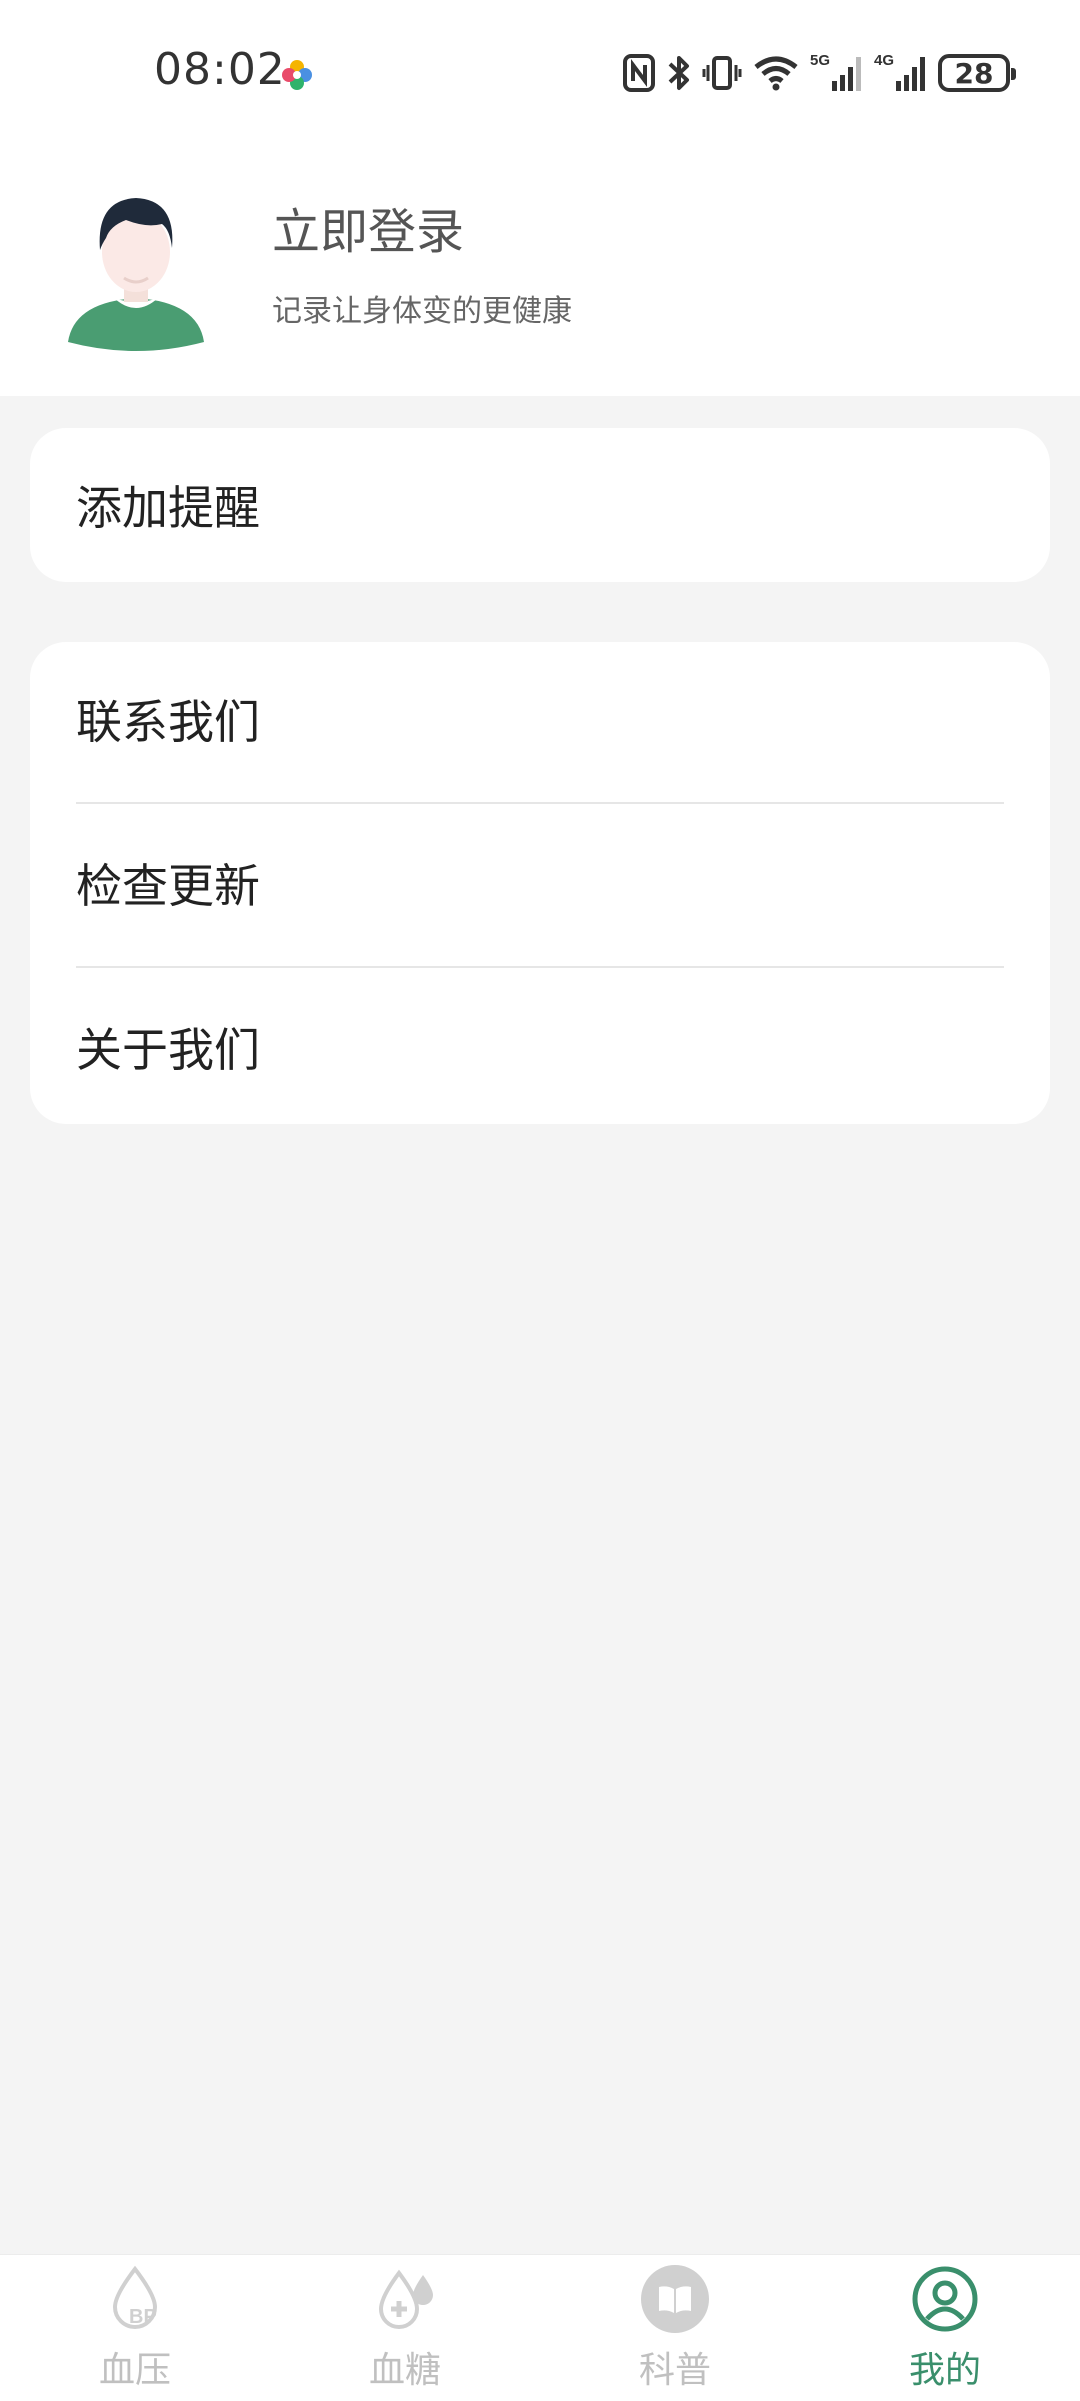 This screenshot has width=1080, height=2401. I want to click on bottom-nav: BP 血压 血糖 科普 我的, so click(540, 2327).